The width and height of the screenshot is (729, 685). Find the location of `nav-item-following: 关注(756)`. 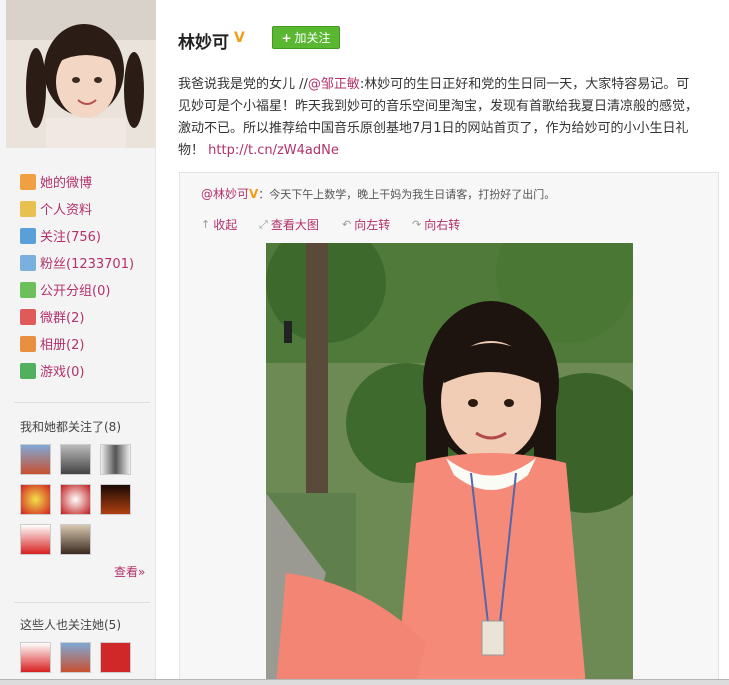

nav-item-following: 关注(756) is located at coordinates (77, 235).